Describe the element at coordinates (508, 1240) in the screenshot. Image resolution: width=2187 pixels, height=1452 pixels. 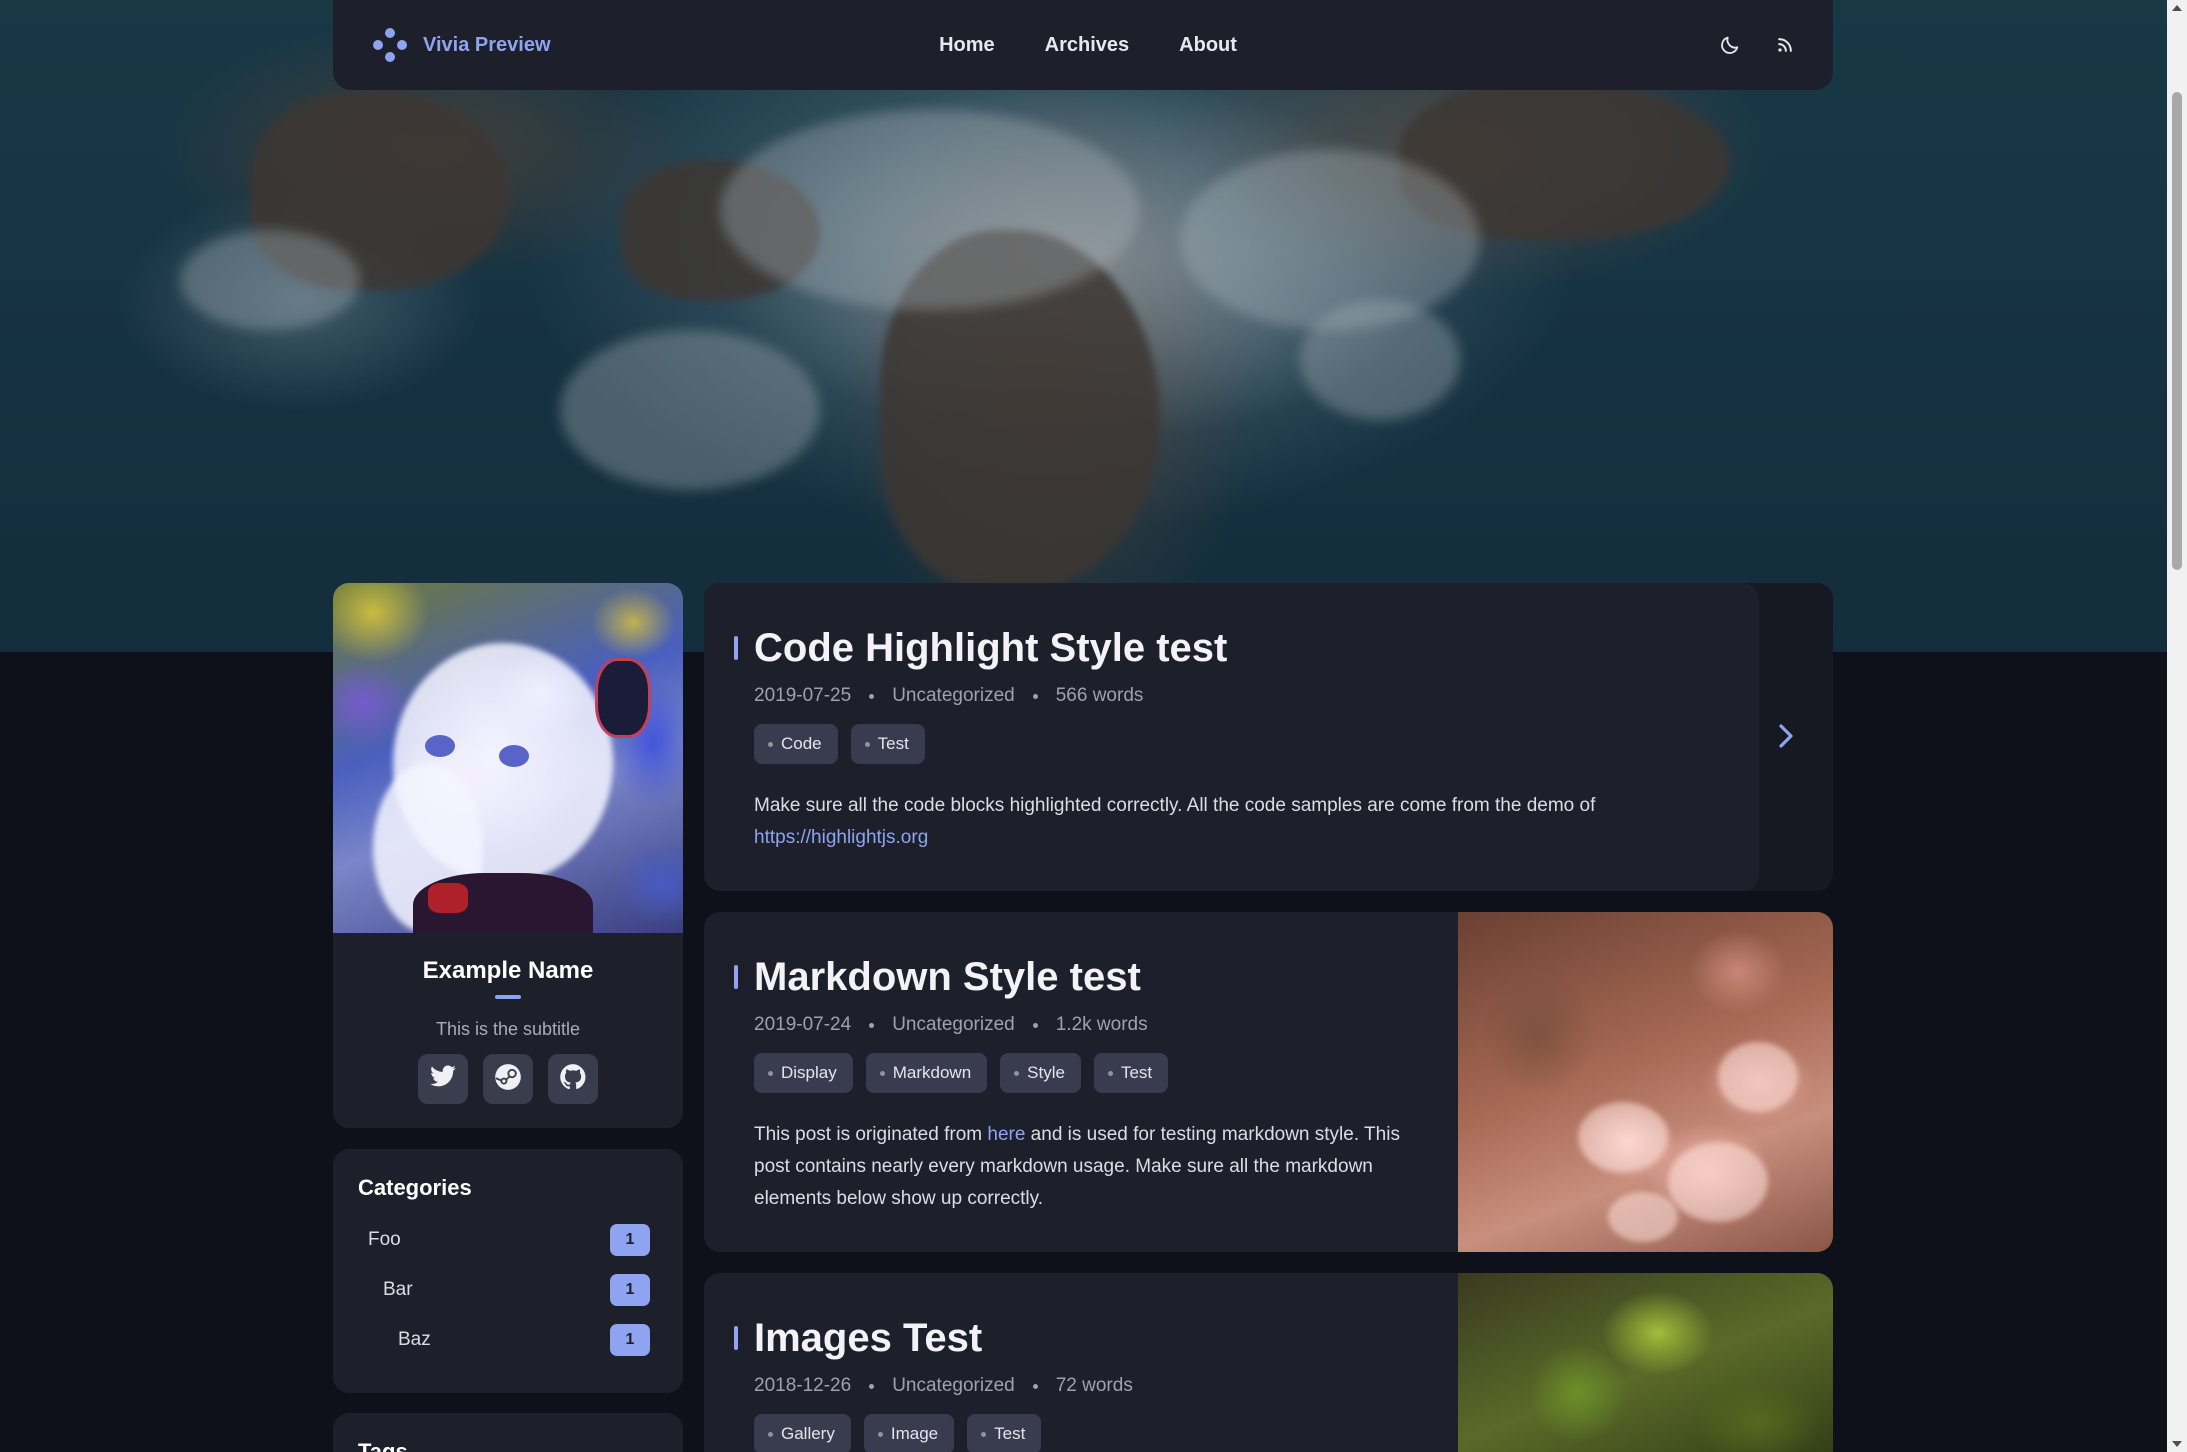
I see `category-item-foo: Foo 1` at that location.